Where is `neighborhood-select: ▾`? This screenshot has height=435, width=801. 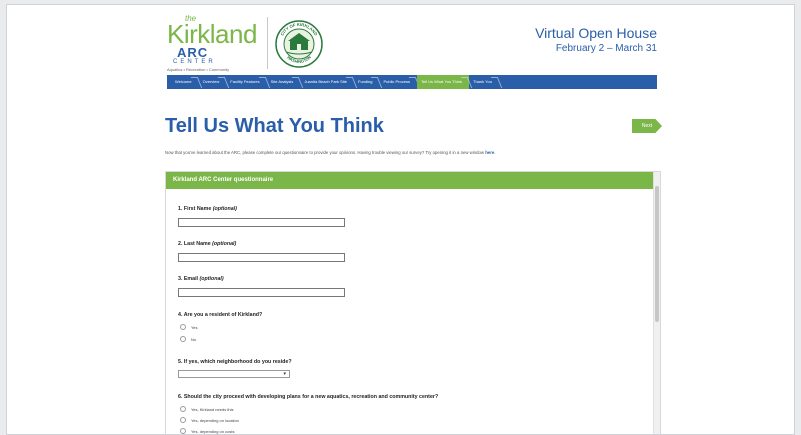
neighborhood-select: ▾ is located at coordinates (234, 374).